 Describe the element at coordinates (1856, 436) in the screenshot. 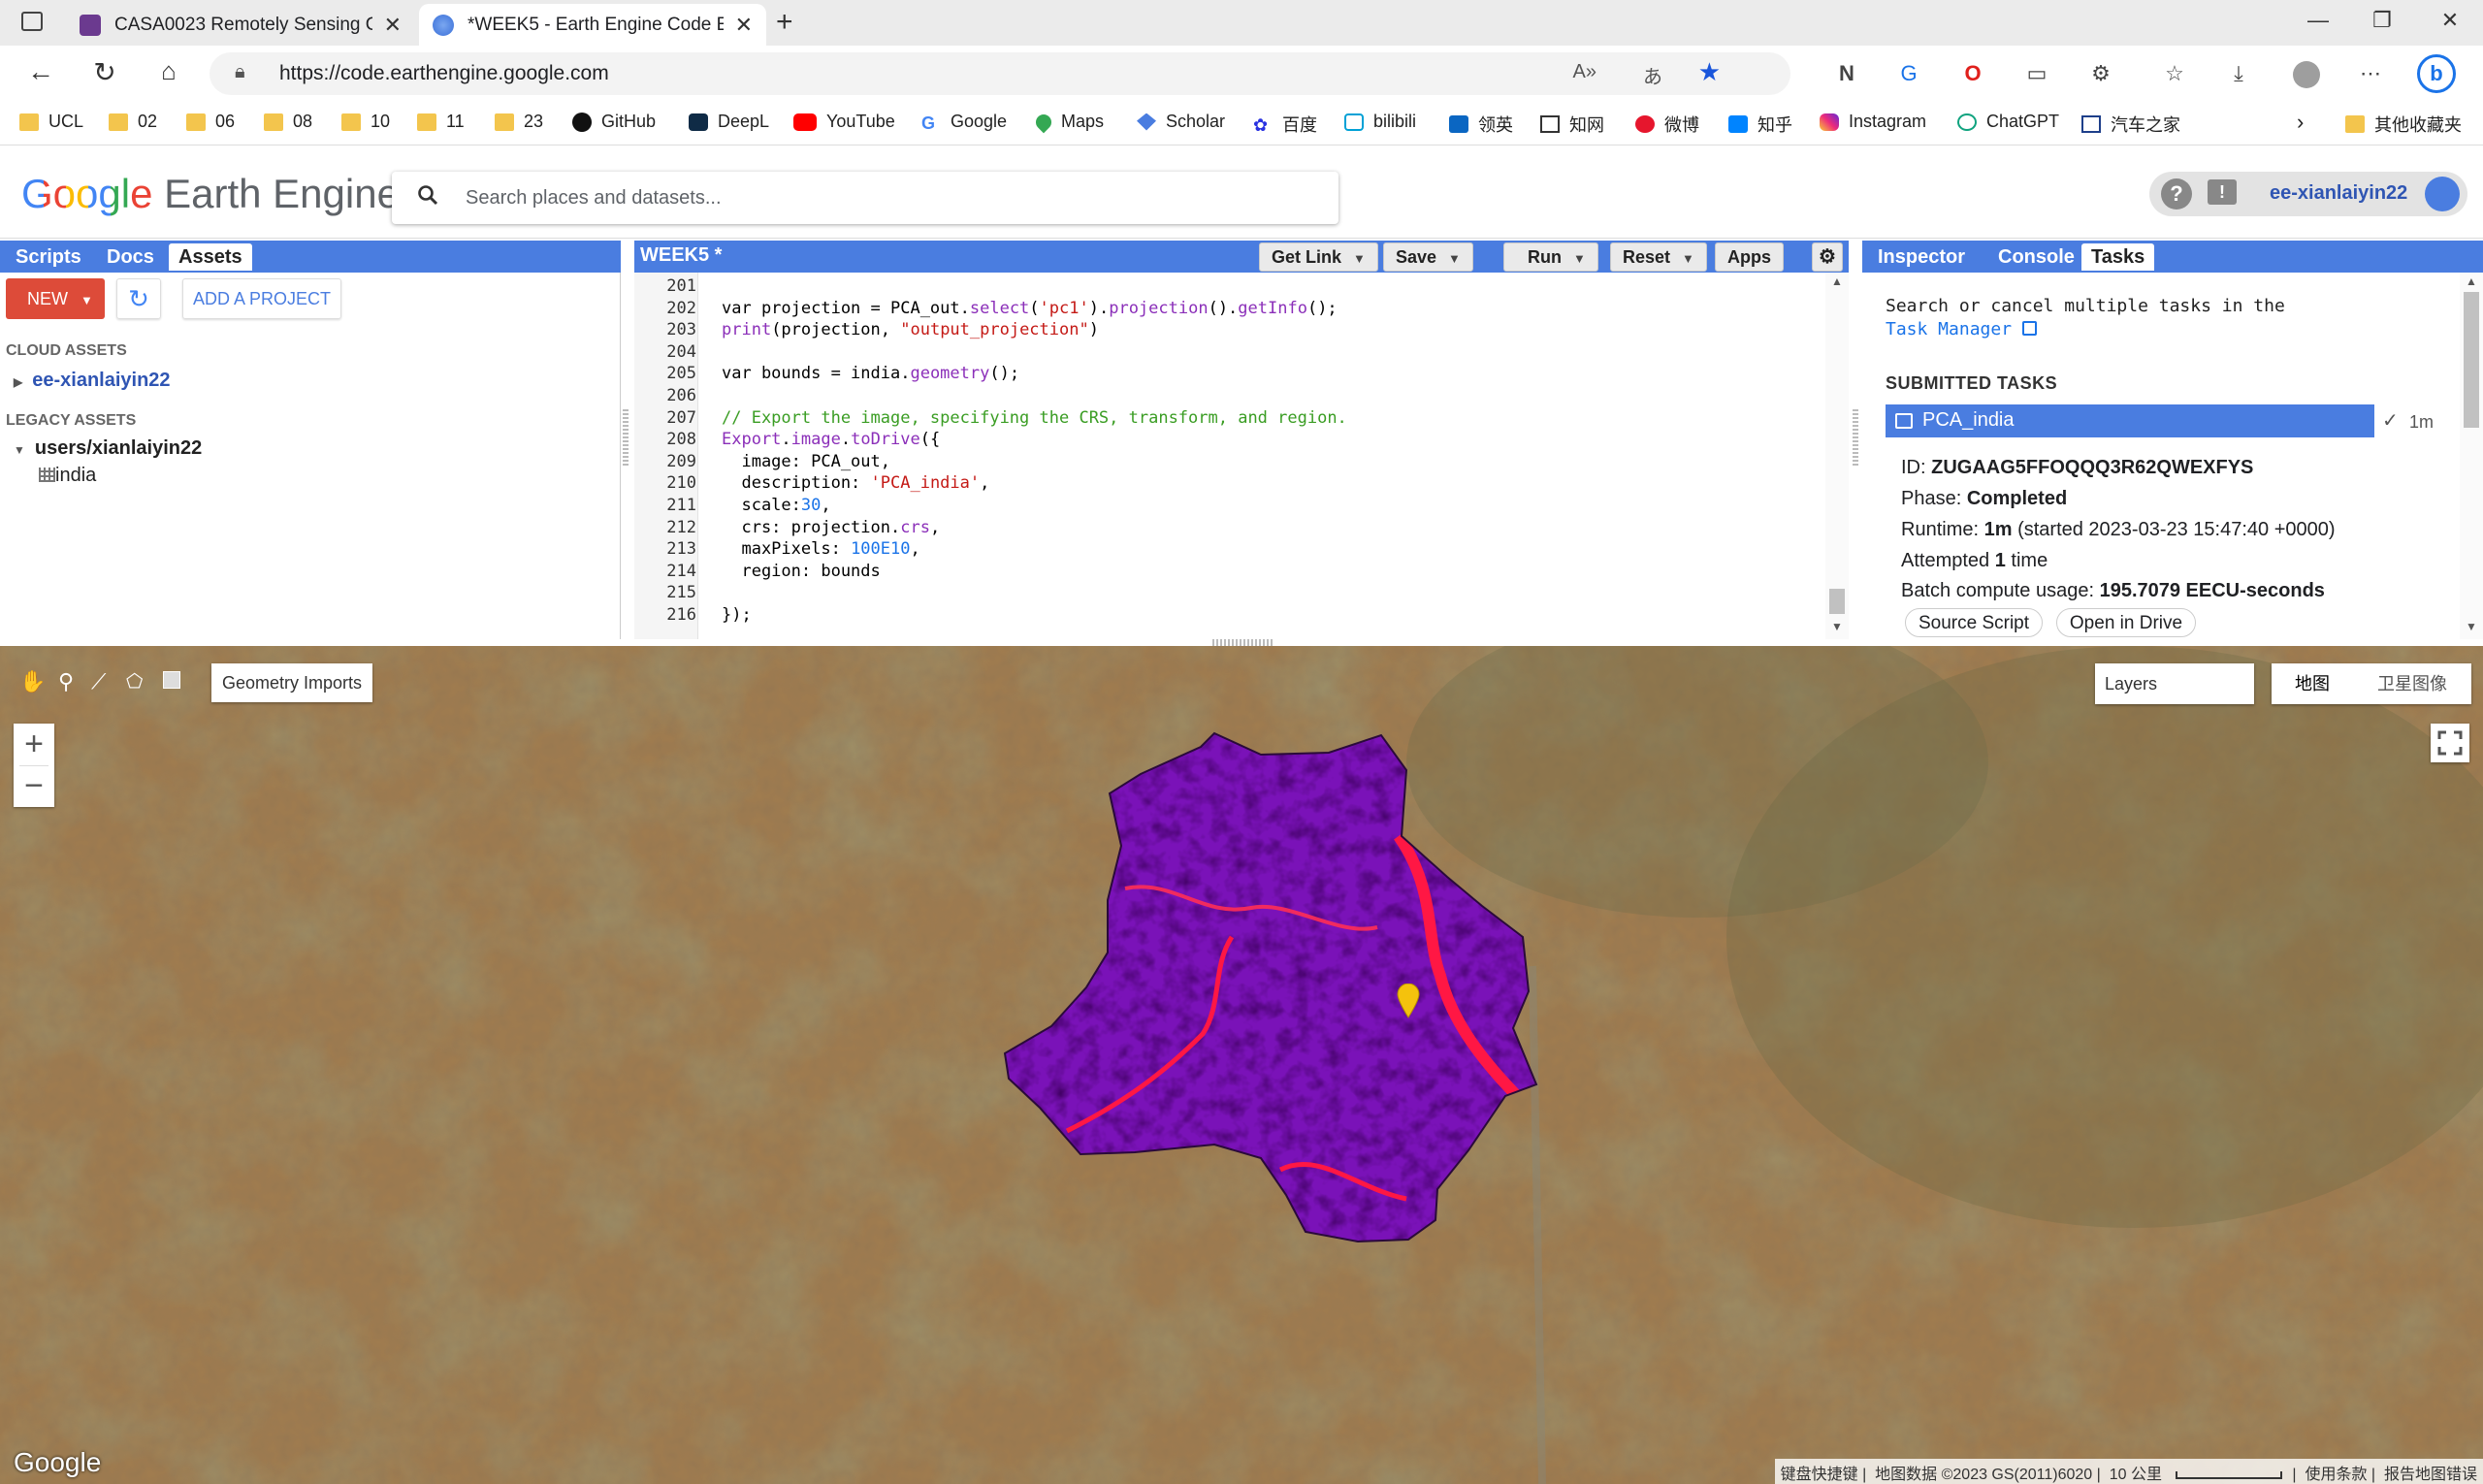

I see `right-splitter-handle` at that location.